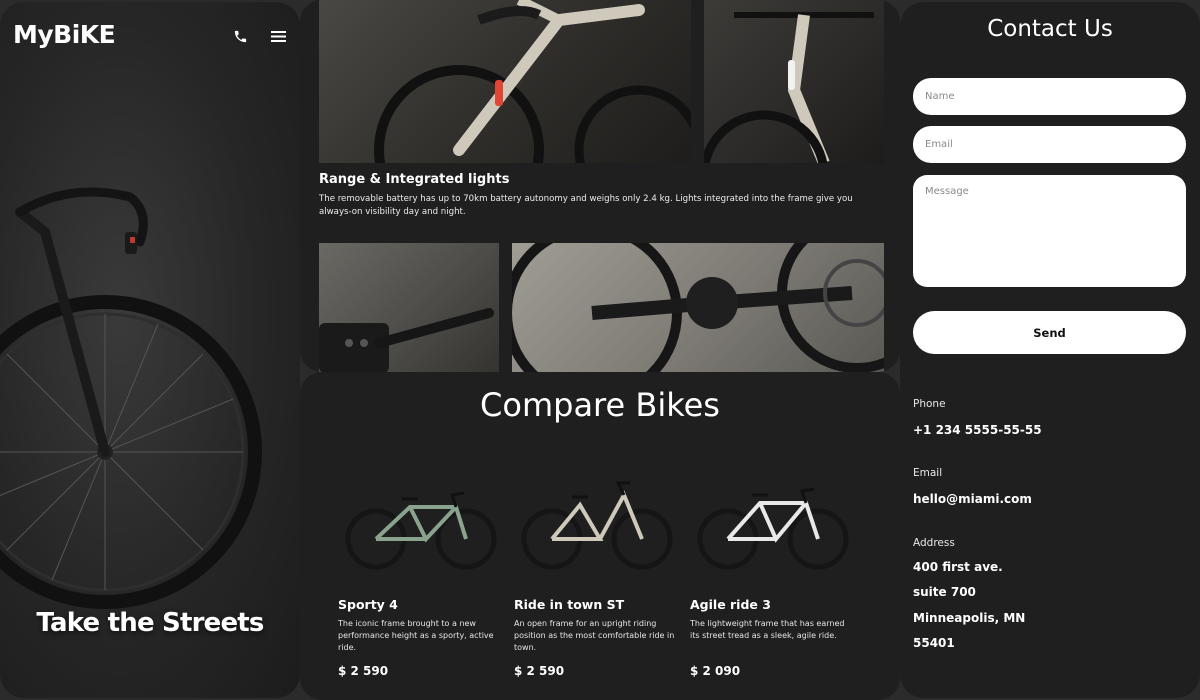 The height and width of the screenshot is (700, 1200). Describe the element at coordinates (773, 604) in the screenshot. I see `bike-name: Agile ride 3` at that location.